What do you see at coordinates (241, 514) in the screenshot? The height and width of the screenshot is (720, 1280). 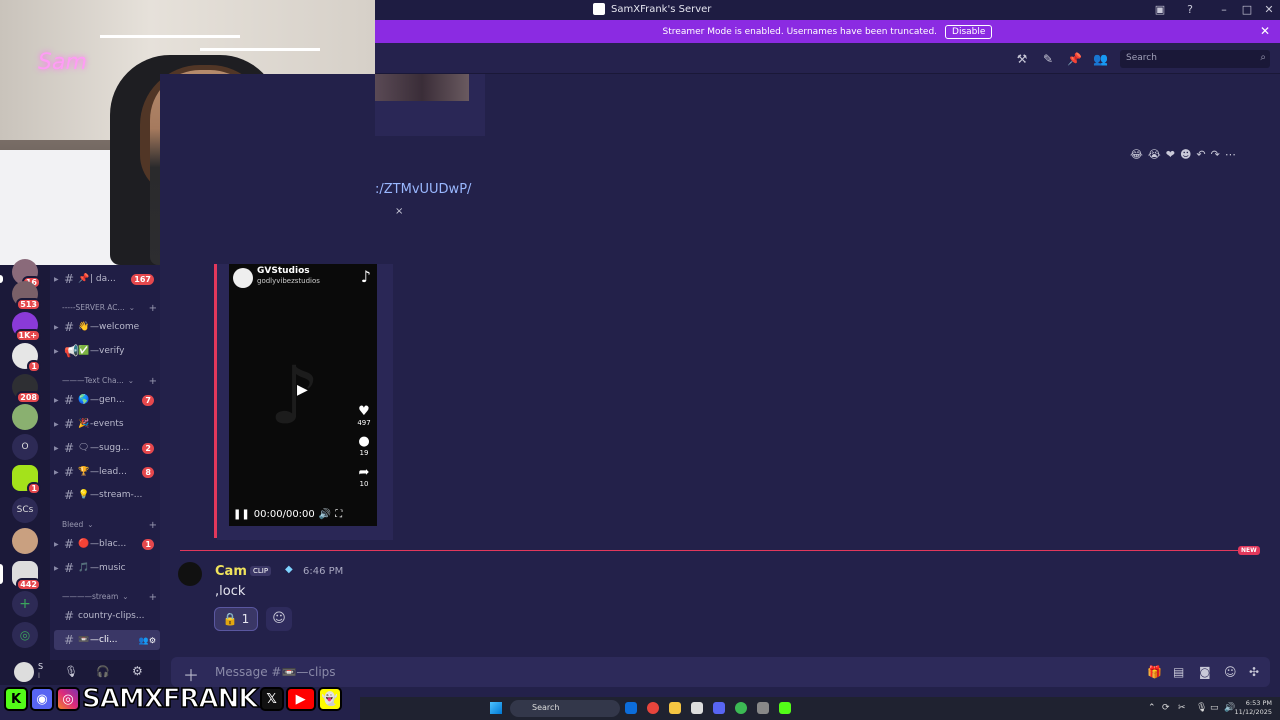 I see `pause-icon: ❚❚` at bounding box center [241, 514].